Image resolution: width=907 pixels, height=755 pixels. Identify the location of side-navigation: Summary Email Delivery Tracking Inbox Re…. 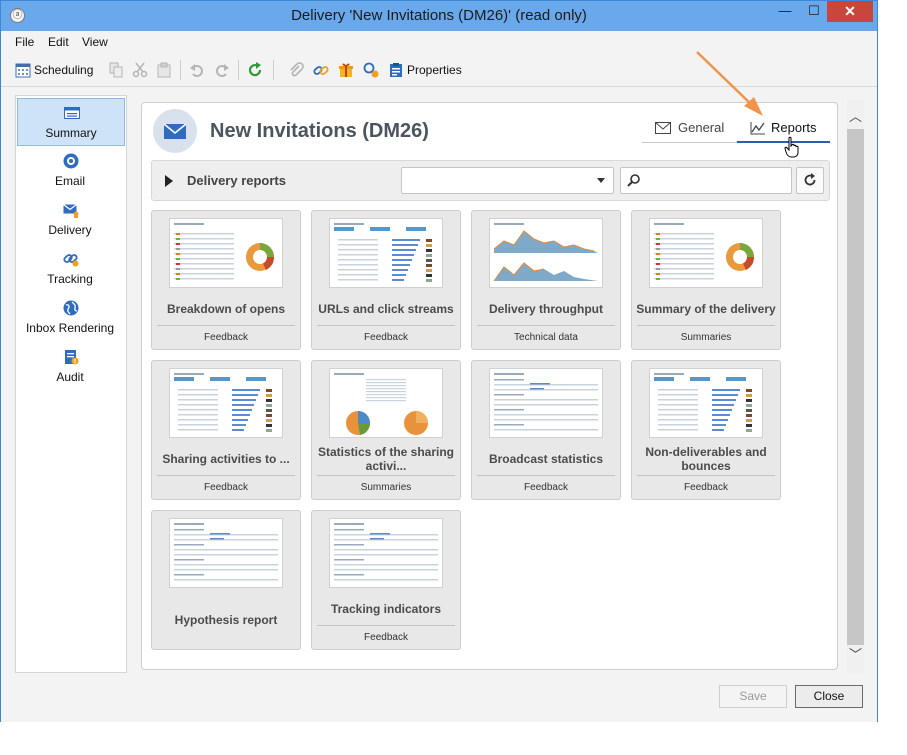
(71, 384).